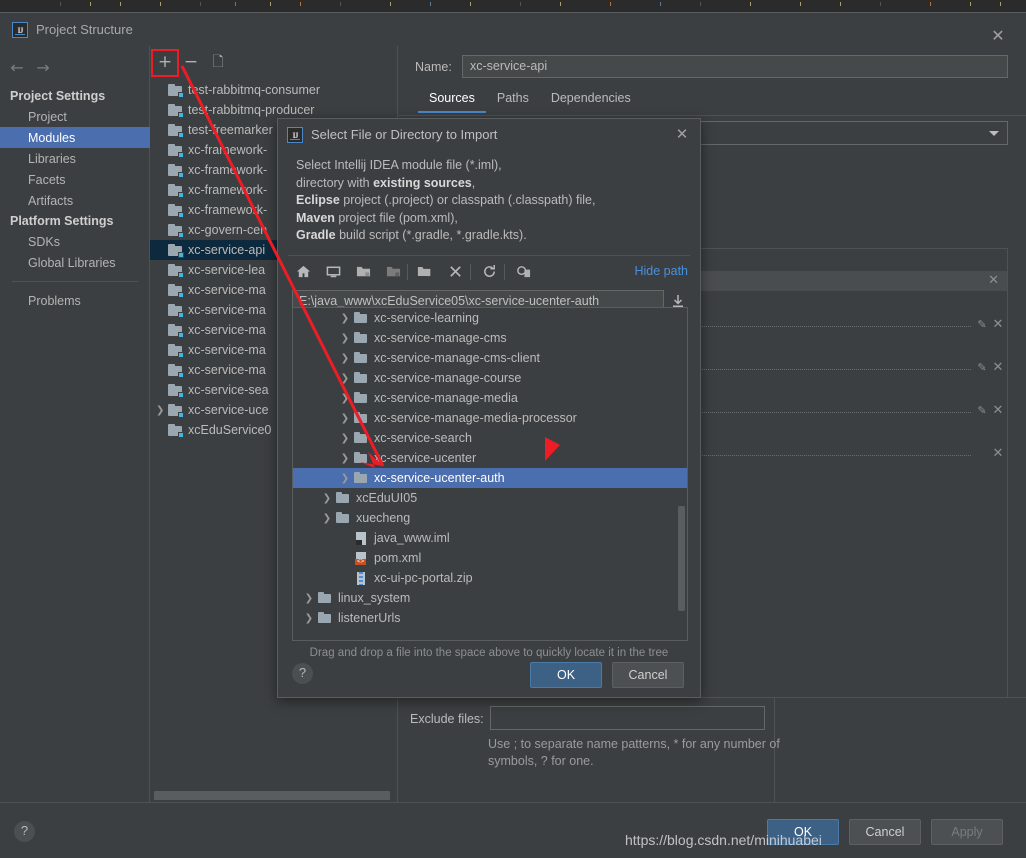 This screenshot has height=858, width=1026. What do you see at coordinates (75, 116) in the screenshot?
I see `sidebar-item-project: Project` at bounding box center [75, 116].